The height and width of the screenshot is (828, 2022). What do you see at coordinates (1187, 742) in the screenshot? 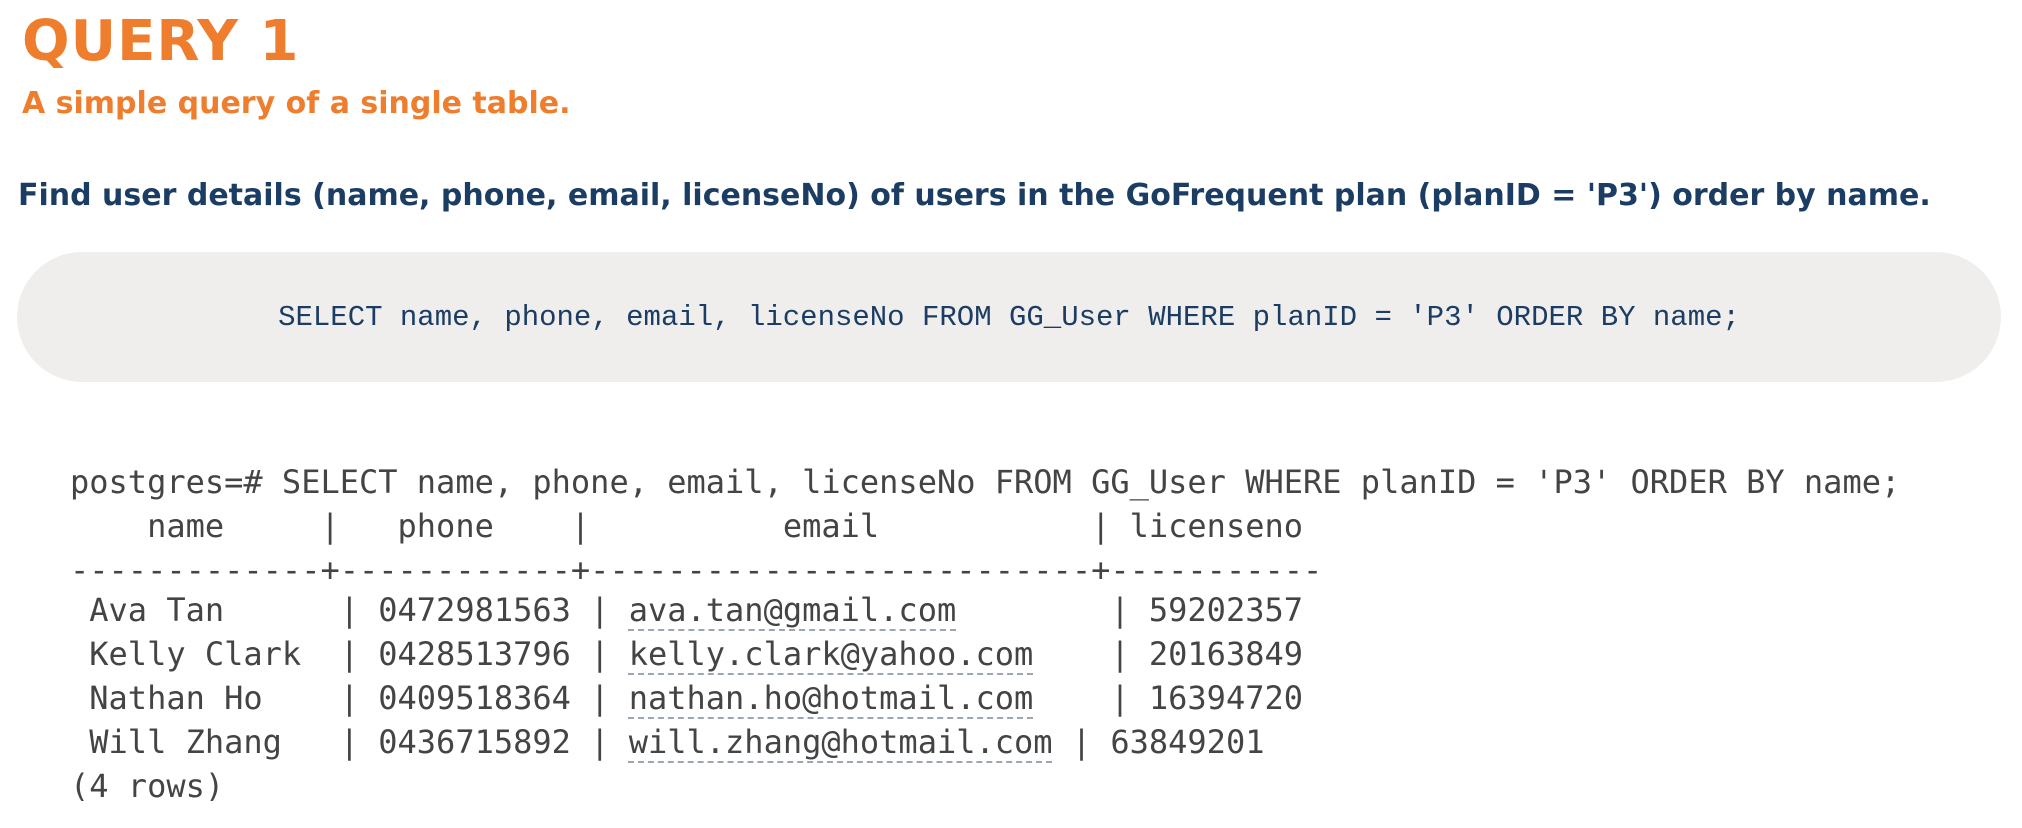
I see `cell-license: 63849201` at bounding box center [1187, 742].